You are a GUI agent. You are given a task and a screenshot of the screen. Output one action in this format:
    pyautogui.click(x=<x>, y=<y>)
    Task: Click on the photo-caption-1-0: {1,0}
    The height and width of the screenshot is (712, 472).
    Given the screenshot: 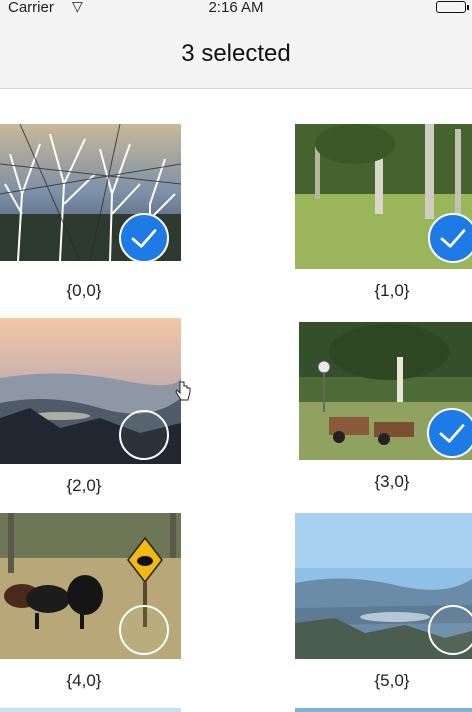 What is the action you would take?
    pyautogui.click(x=392, y=290)
    